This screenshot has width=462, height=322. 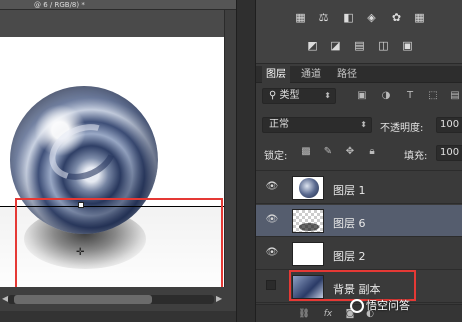 I want to click on fill-label: 填充:, so click(x=416, y=156).